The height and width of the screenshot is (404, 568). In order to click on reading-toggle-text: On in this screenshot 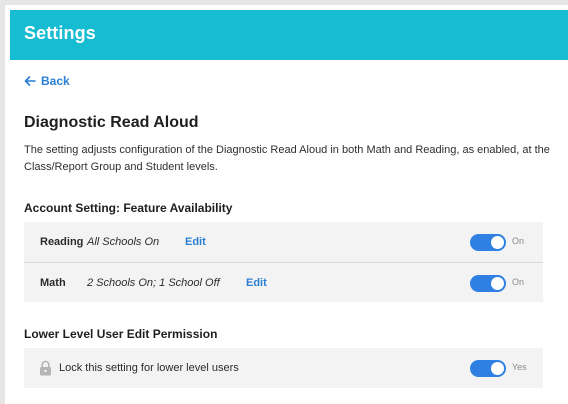, I will do `click(518, 241)`.